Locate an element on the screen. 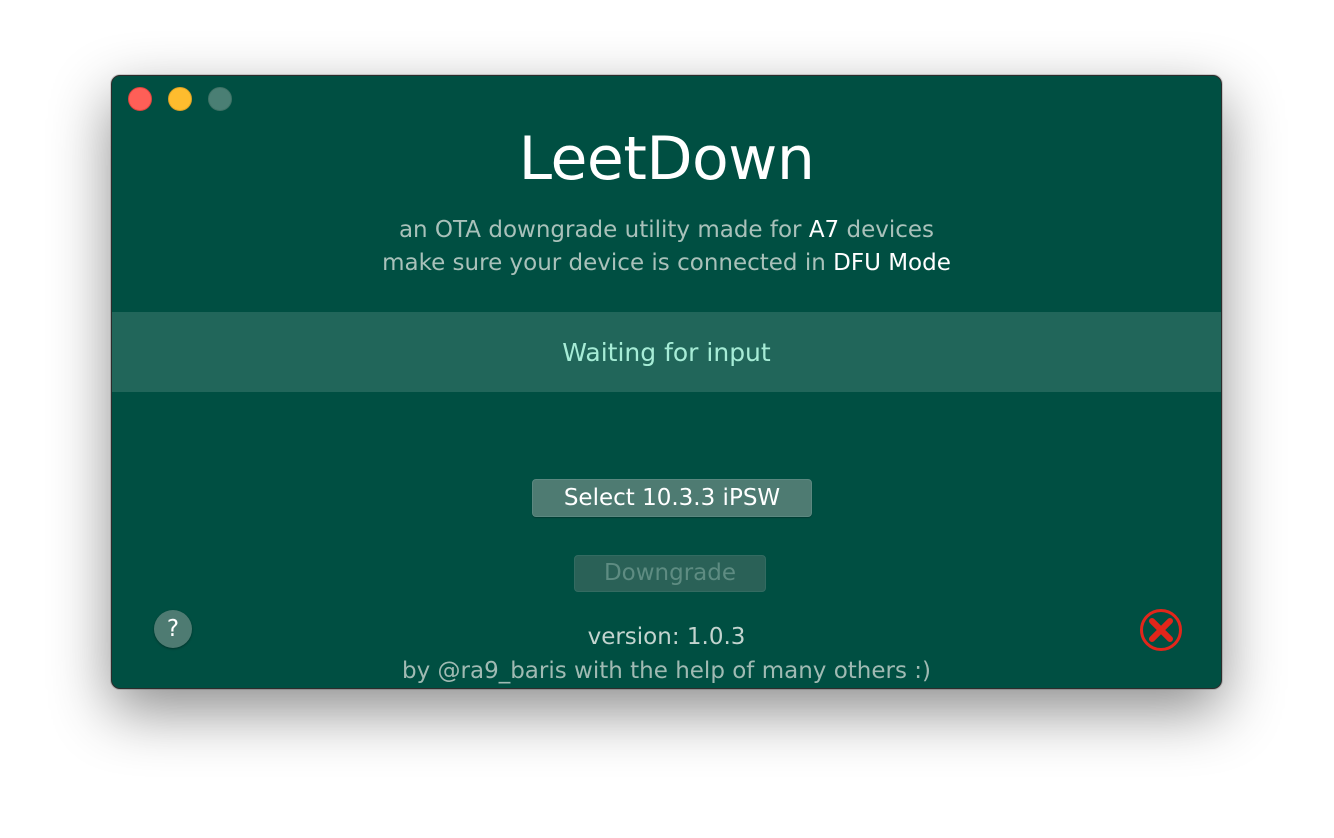 The width and height of the screenshot is (1334, 838). subtitle-line-1-prefix: an OTA downgrade utility made for is located at coordinates (603, 230).